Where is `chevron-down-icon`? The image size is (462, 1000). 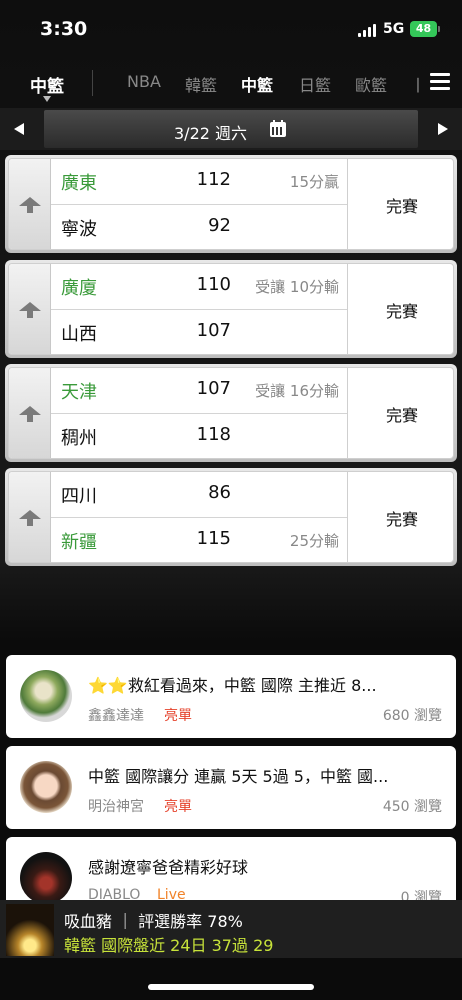 chevron-down-icon is located at coordinates (47, 99).